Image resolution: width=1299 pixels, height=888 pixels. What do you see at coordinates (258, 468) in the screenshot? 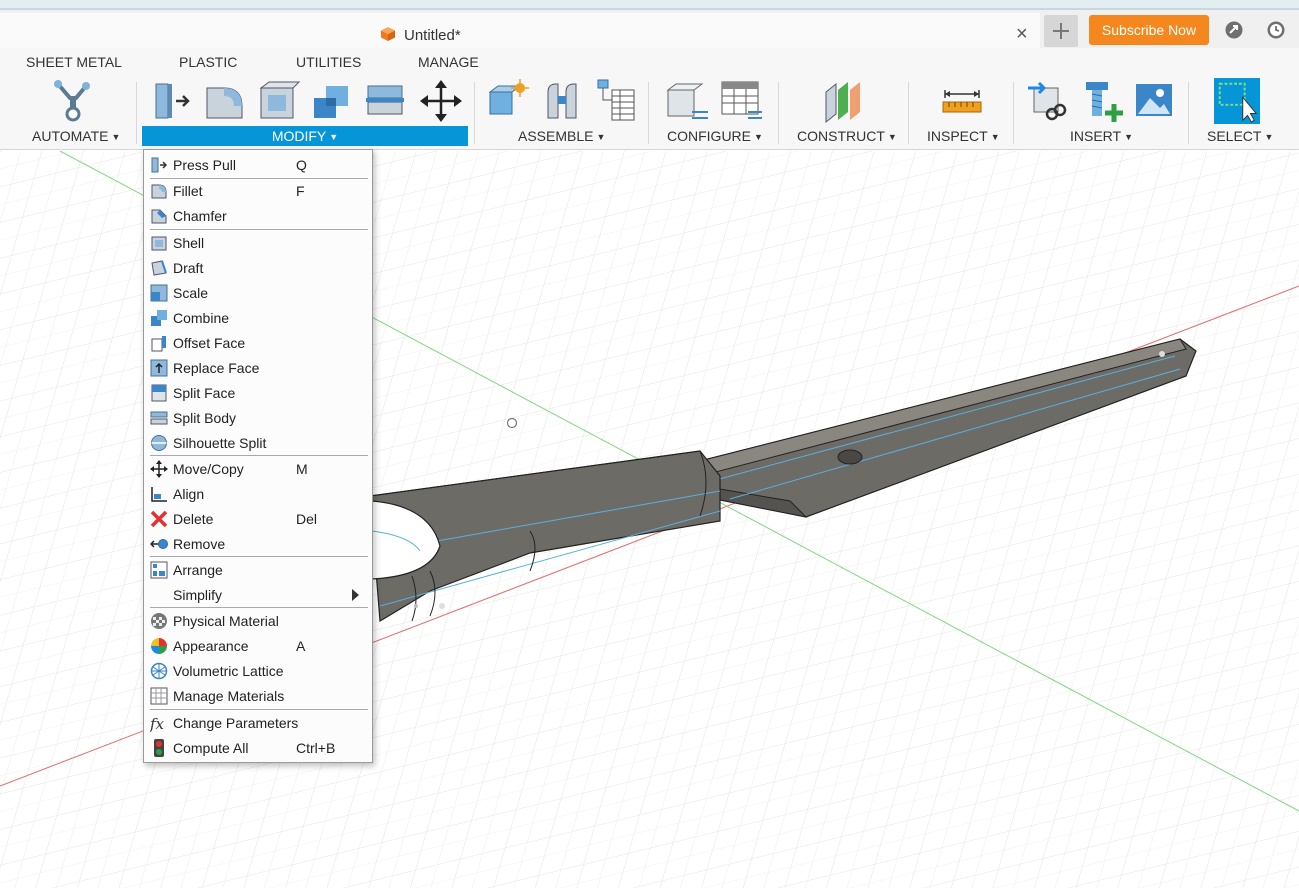
I see `menu-item-move-copy: Move/Copy M` at bounding box center [258, 468].